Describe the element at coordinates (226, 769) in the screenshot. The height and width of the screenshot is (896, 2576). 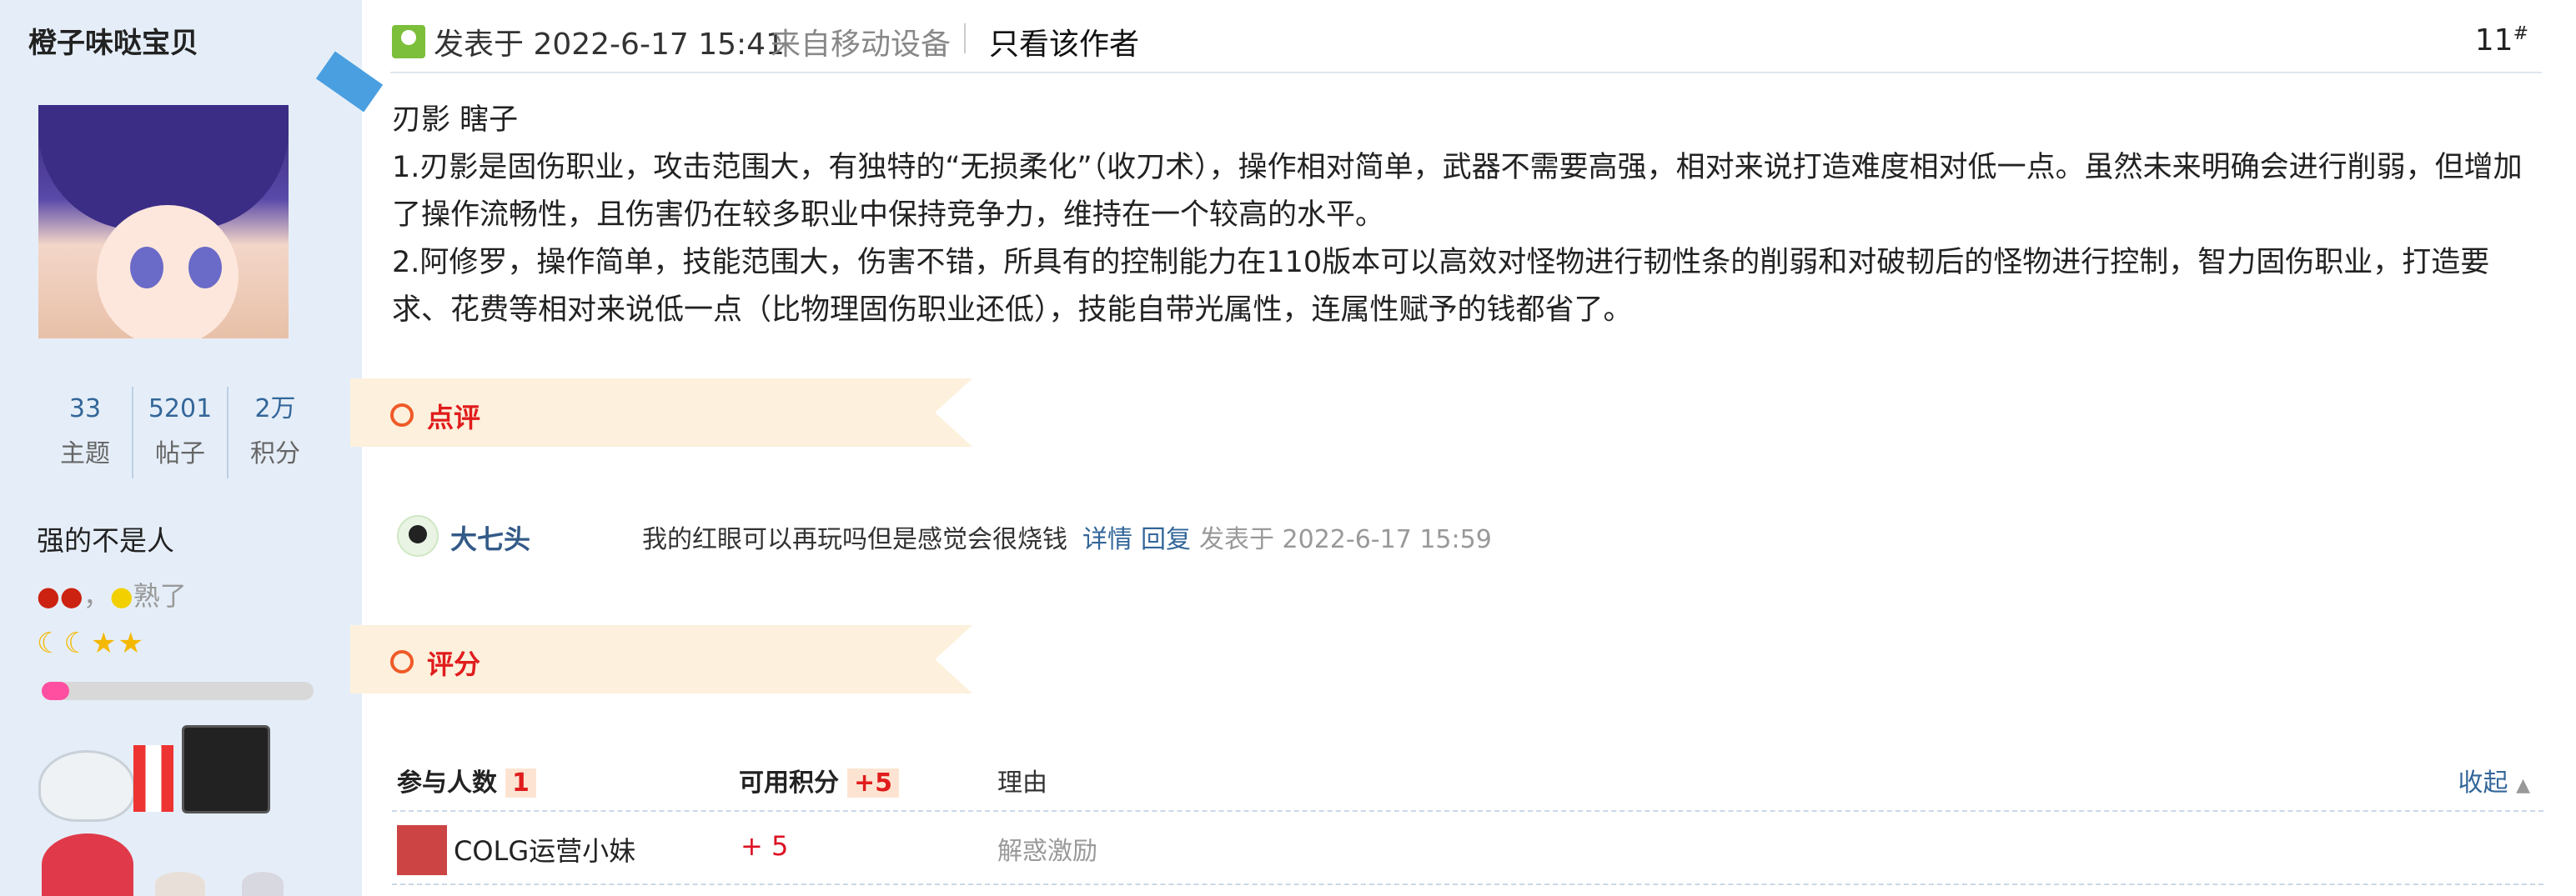
I see `flag-medal-icon` at that location.